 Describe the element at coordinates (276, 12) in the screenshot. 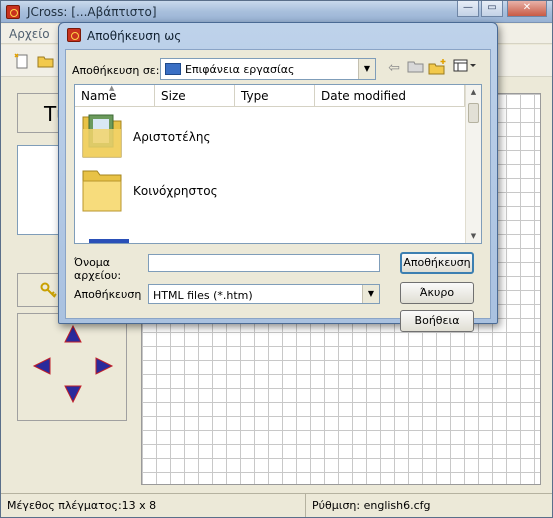

I see `main-titlebar: JCross: [...Αβάπτιστο] — ▭ ✕` at that location.